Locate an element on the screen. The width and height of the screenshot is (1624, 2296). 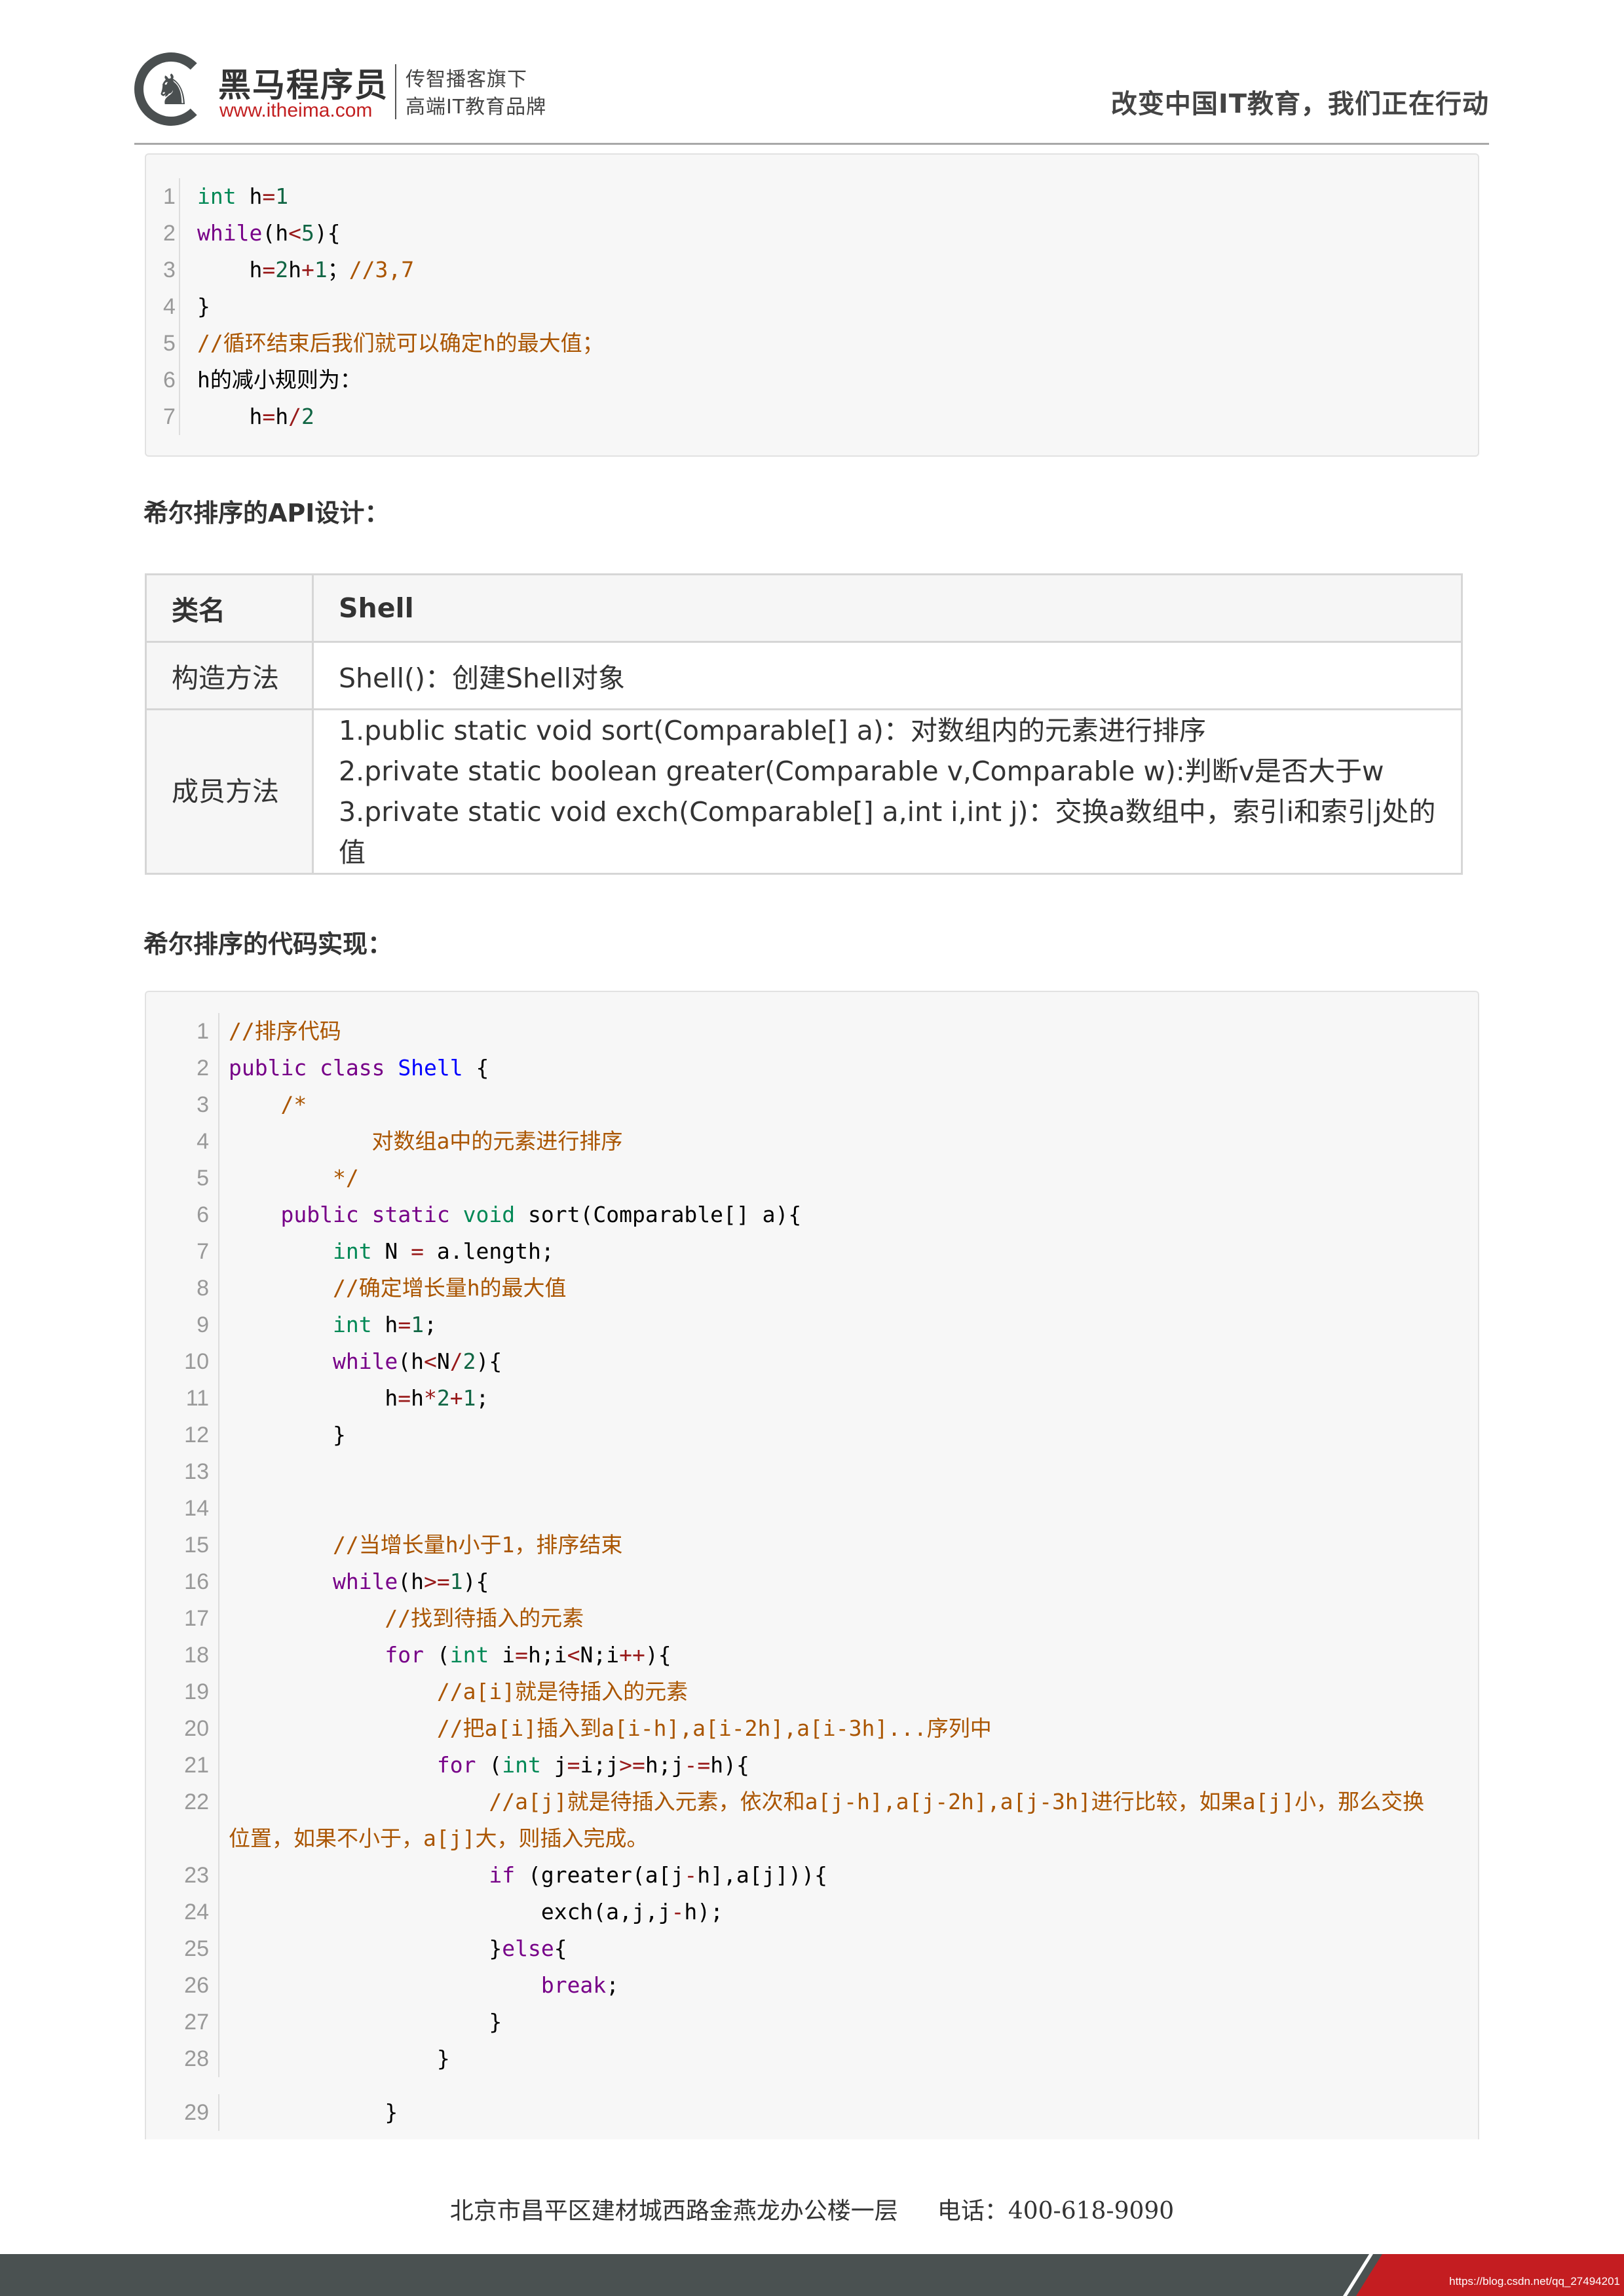
code-line: 19 //a[i]就是待插入的元素 is located at coordinates (812, 1692).